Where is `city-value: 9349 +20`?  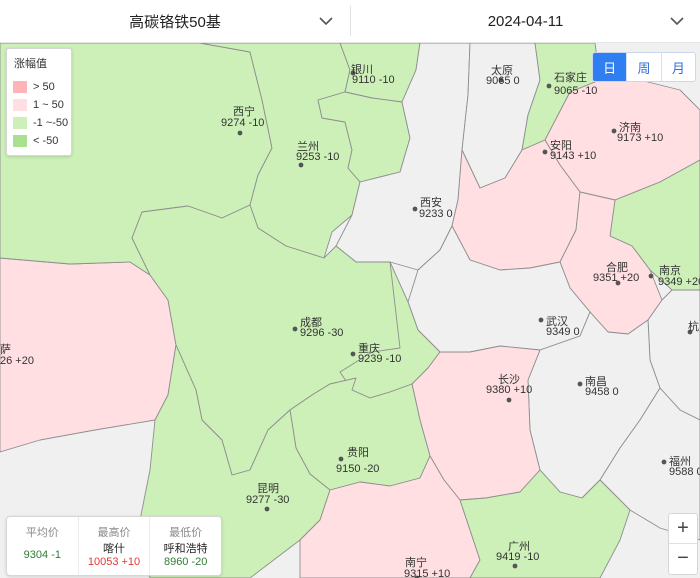
city-value: 9349 +20 is located at coordinates (679, 282).